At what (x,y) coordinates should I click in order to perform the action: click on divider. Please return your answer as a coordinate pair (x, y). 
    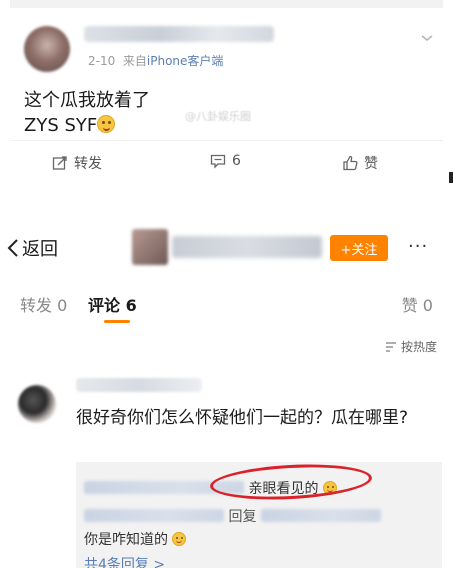
    Looking at the image, I should click on (226, 203).